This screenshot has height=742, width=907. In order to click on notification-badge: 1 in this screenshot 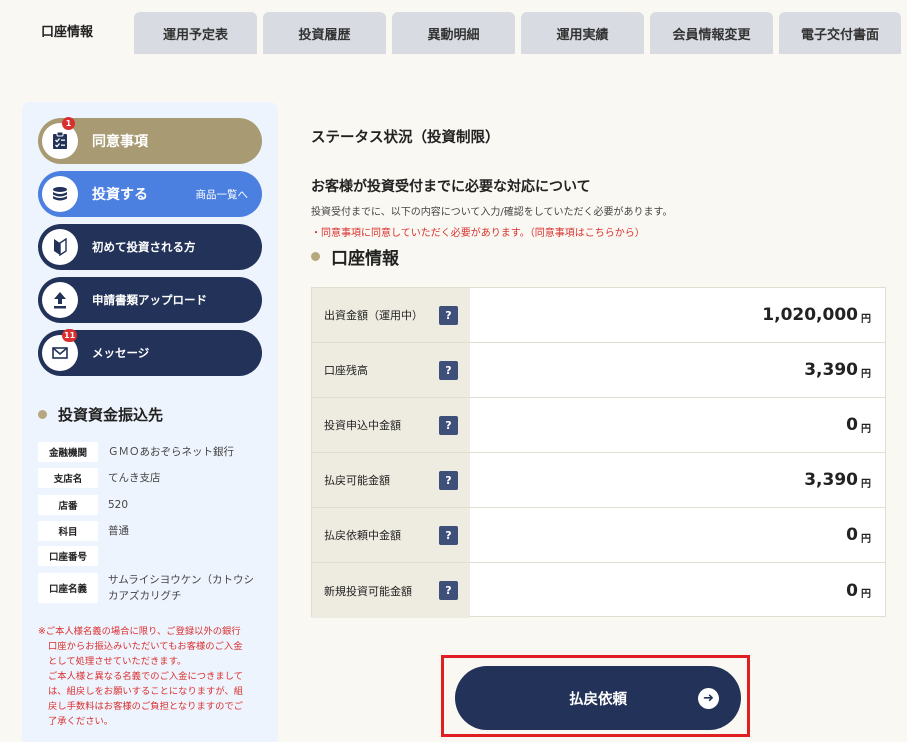, I will do `click(68, 123)`.